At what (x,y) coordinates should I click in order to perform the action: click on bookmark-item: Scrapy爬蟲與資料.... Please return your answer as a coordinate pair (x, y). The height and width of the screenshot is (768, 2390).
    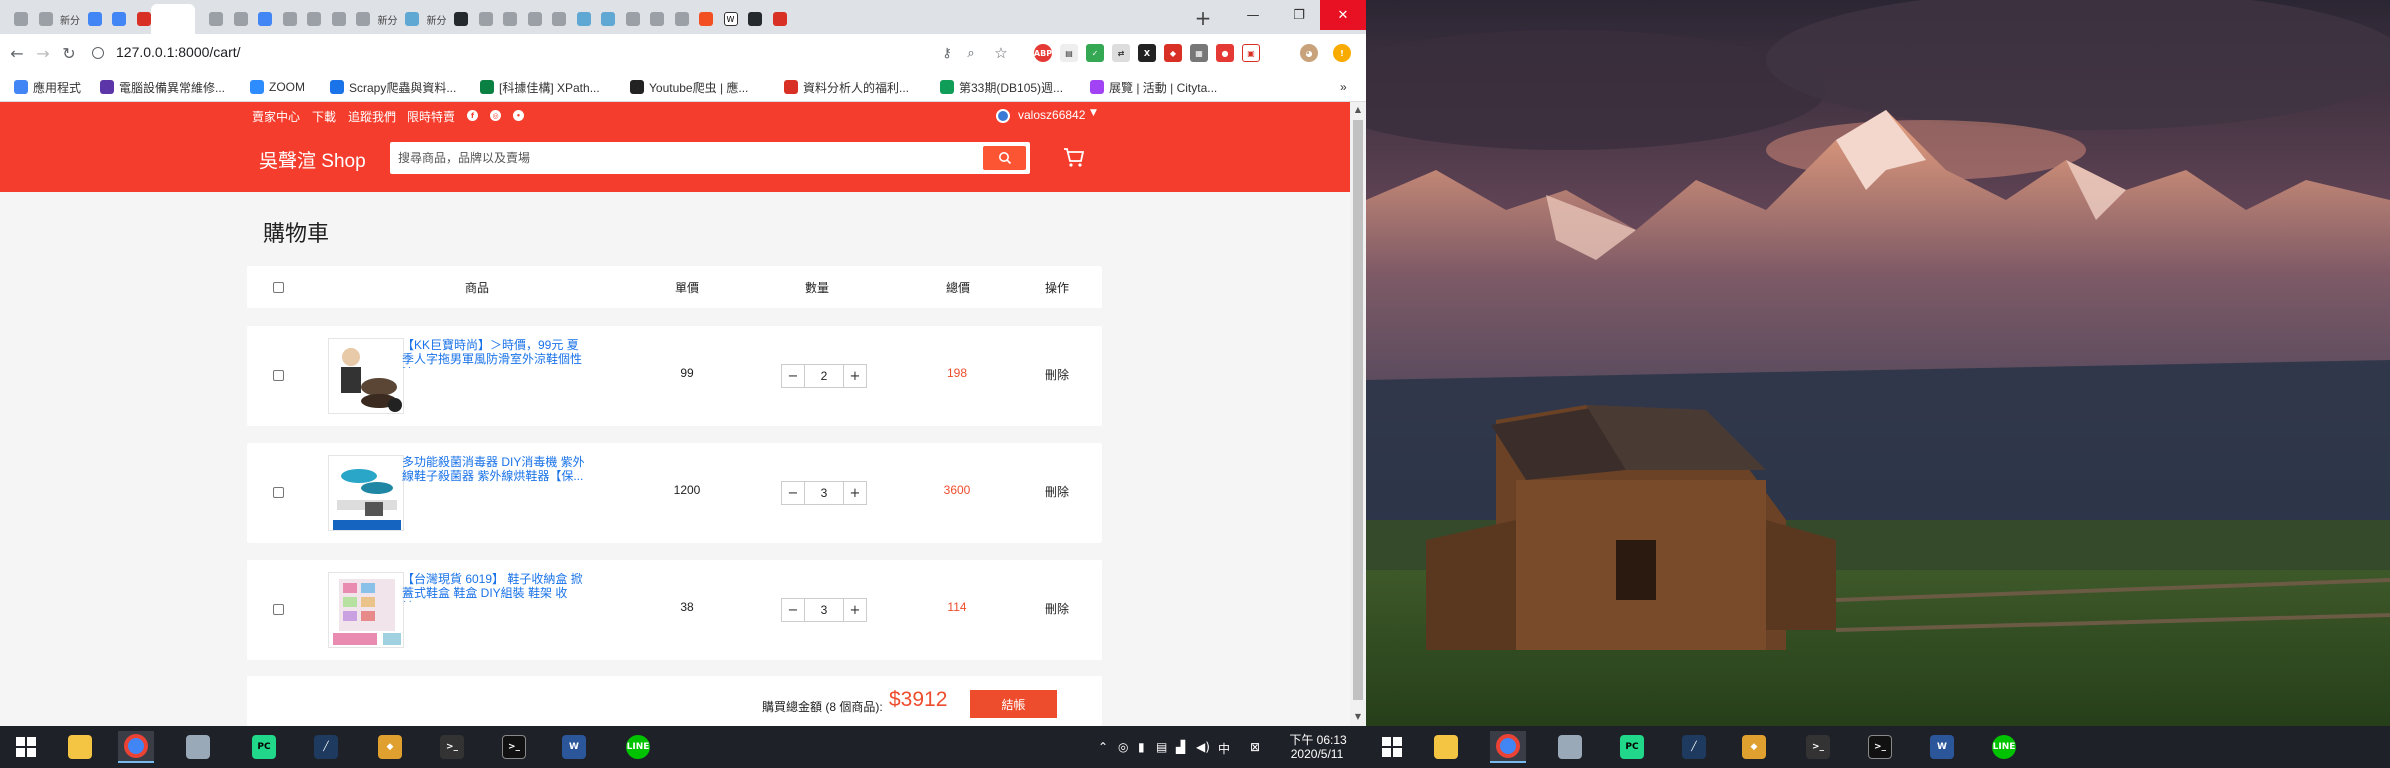
    Looking at the image, I should click on (393, 87).